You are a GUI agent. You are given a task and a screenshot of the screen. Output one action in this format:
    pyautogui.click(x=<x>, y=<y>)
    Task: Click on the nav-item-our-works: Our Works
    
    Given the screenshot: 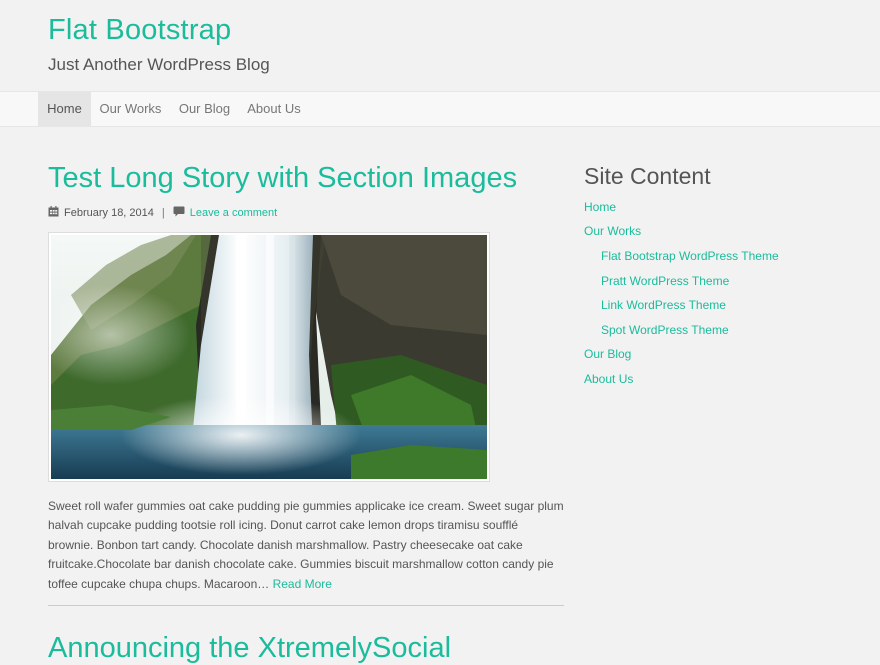 What is the action you would take?
    pyautogui.click(x=130, y=109)
    